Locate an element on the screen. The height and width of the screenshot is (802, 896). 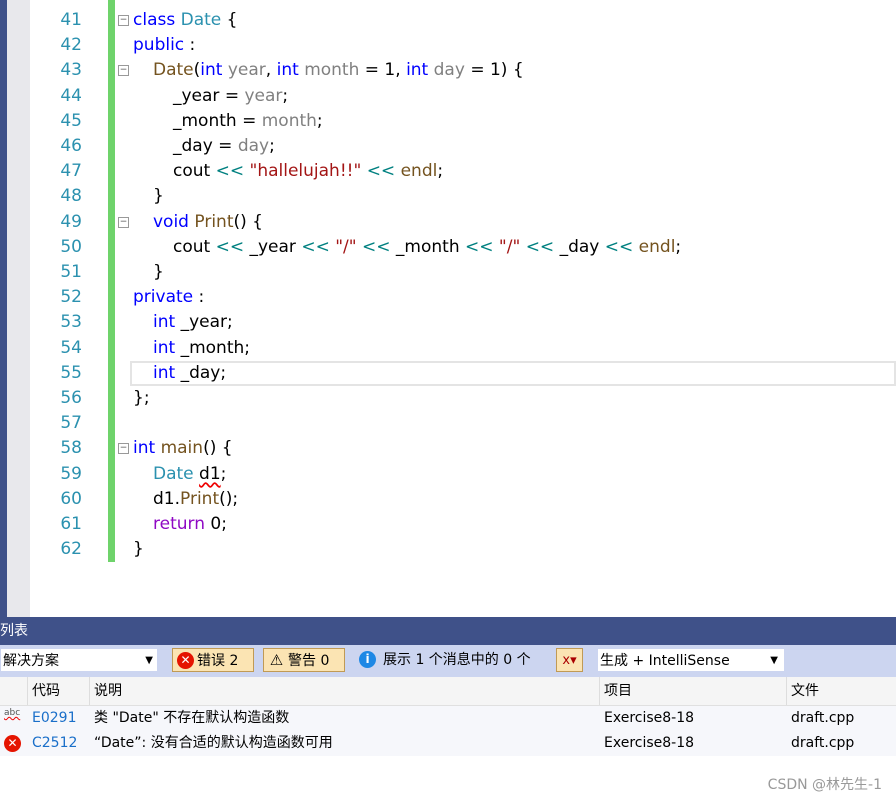
code-text: int _year; is located at coordinates (193, 322).